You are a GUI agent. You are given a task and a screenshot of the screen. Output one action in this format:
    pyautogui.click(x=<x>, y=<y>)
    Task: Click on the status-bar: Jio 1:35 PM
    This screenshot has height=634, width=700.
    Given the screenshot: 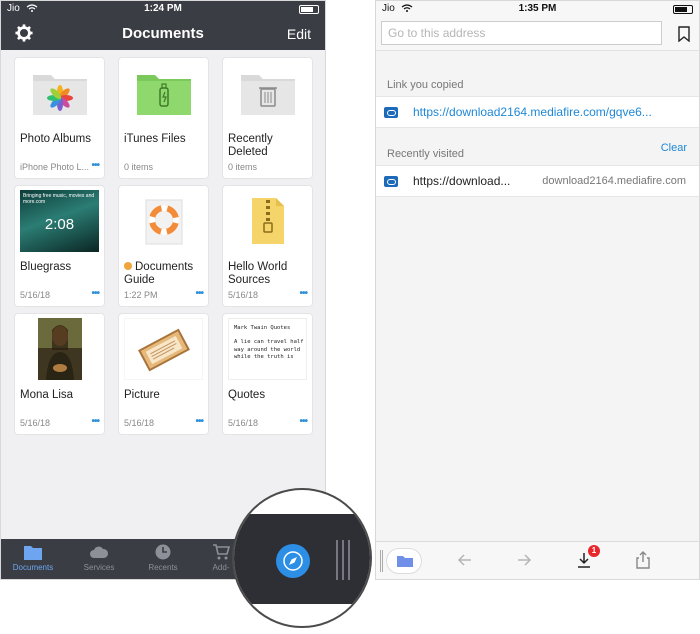 What is the action you would take?
    pyautogui.click(x=537, y=9)
    